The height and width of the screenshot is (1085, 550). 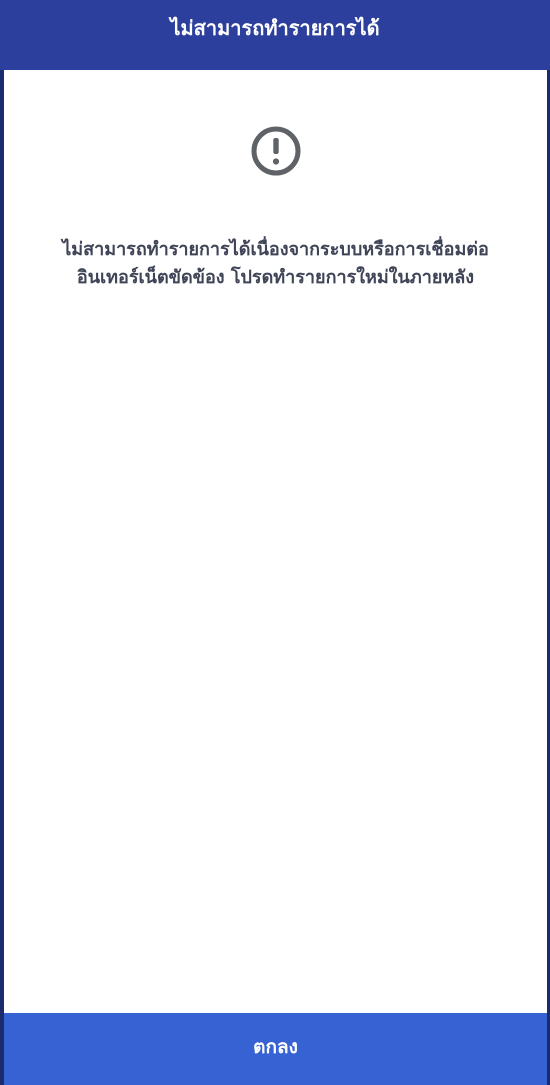 I want to click on page-title: ไม่สามารถทำรายการได้, so click(x=275, y=28).